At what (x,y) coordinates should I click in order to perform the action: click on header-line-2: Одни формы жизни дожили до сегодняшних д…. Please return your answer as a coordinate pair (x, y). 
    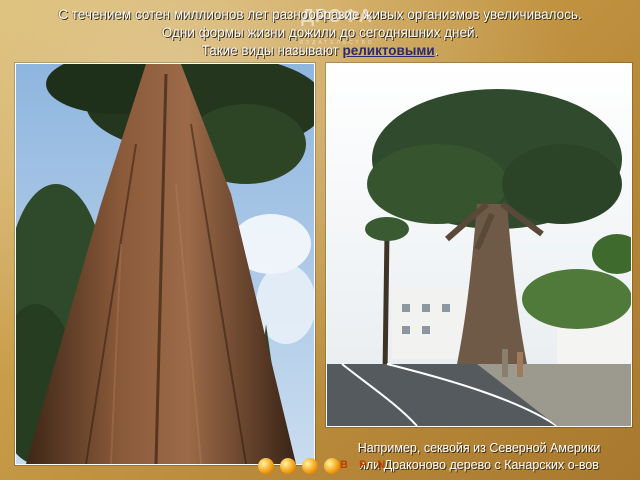
    Looking at the image, I should click on (320, 32).